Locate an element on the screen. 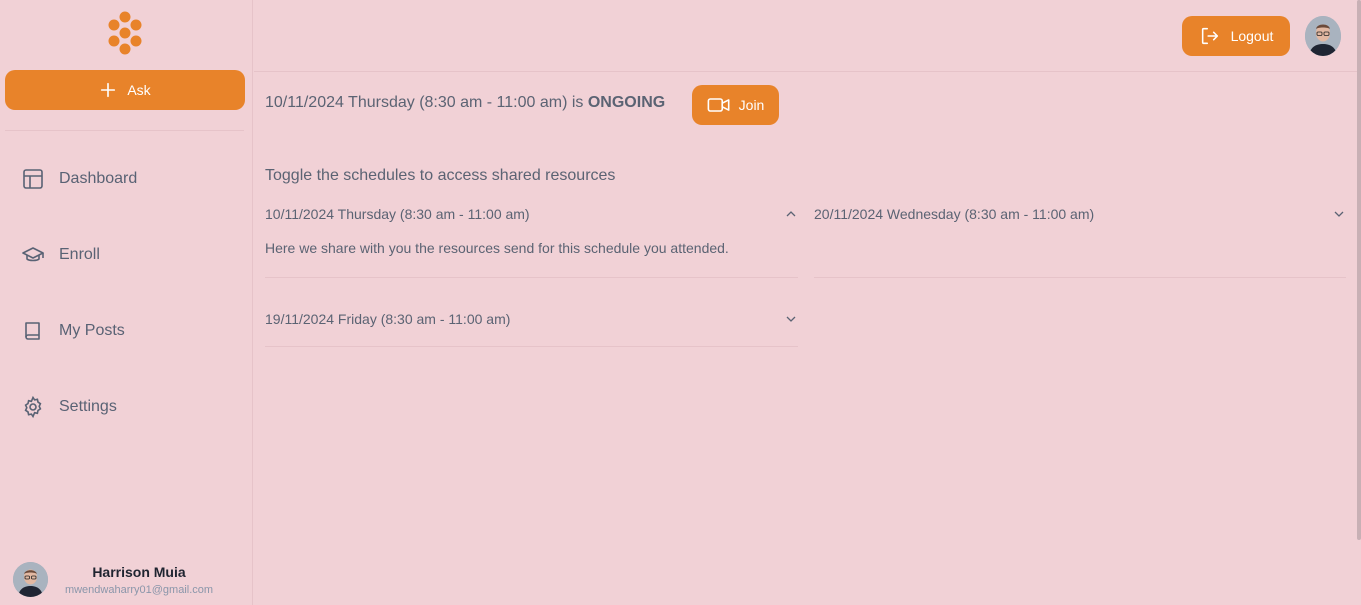 Image resolution: width=1361 pixels, height=605 pixels. sidebar-item-label: Enroll is located at coordinates (79, 254).